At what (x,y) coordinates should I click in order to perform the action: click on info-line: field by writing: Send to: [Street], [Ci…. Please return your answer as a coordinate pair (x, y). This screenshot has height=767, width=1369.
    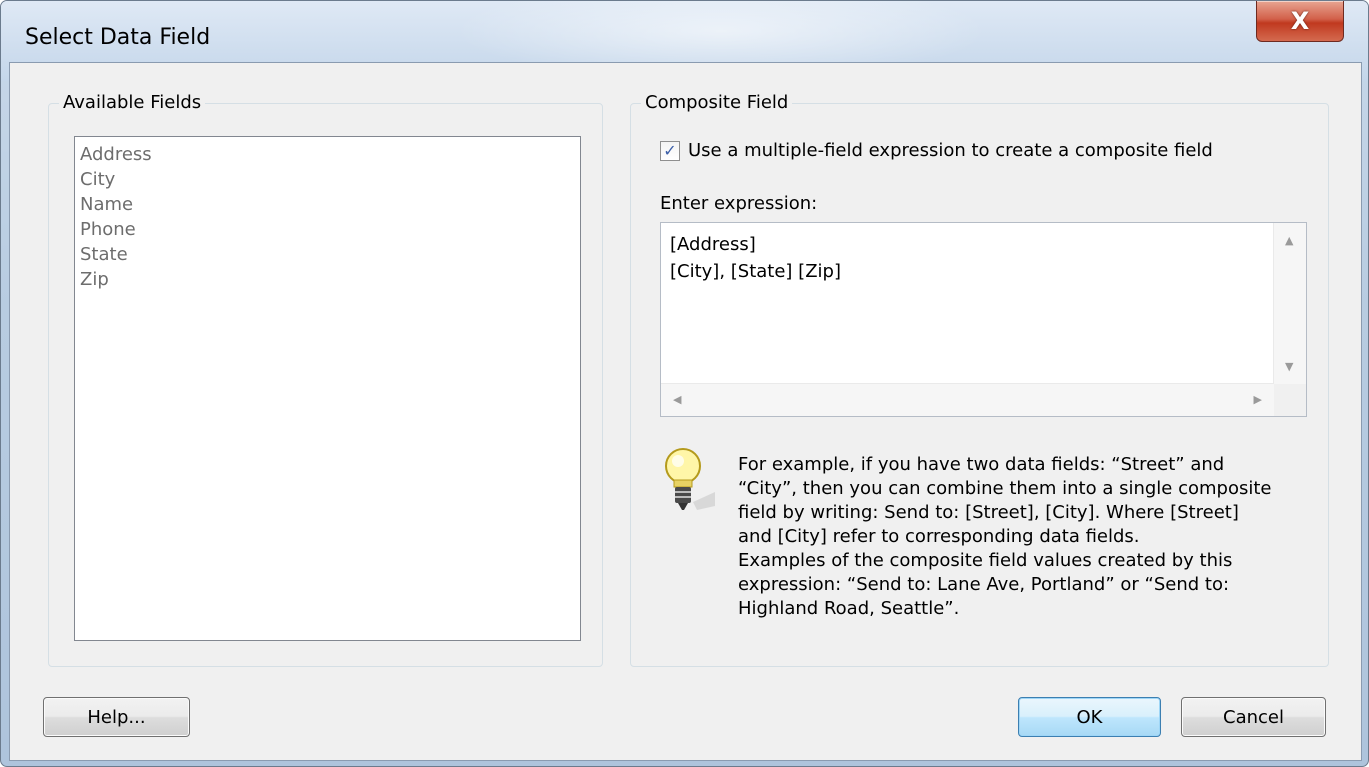
    Looking at the image, I should click on (988, 512).